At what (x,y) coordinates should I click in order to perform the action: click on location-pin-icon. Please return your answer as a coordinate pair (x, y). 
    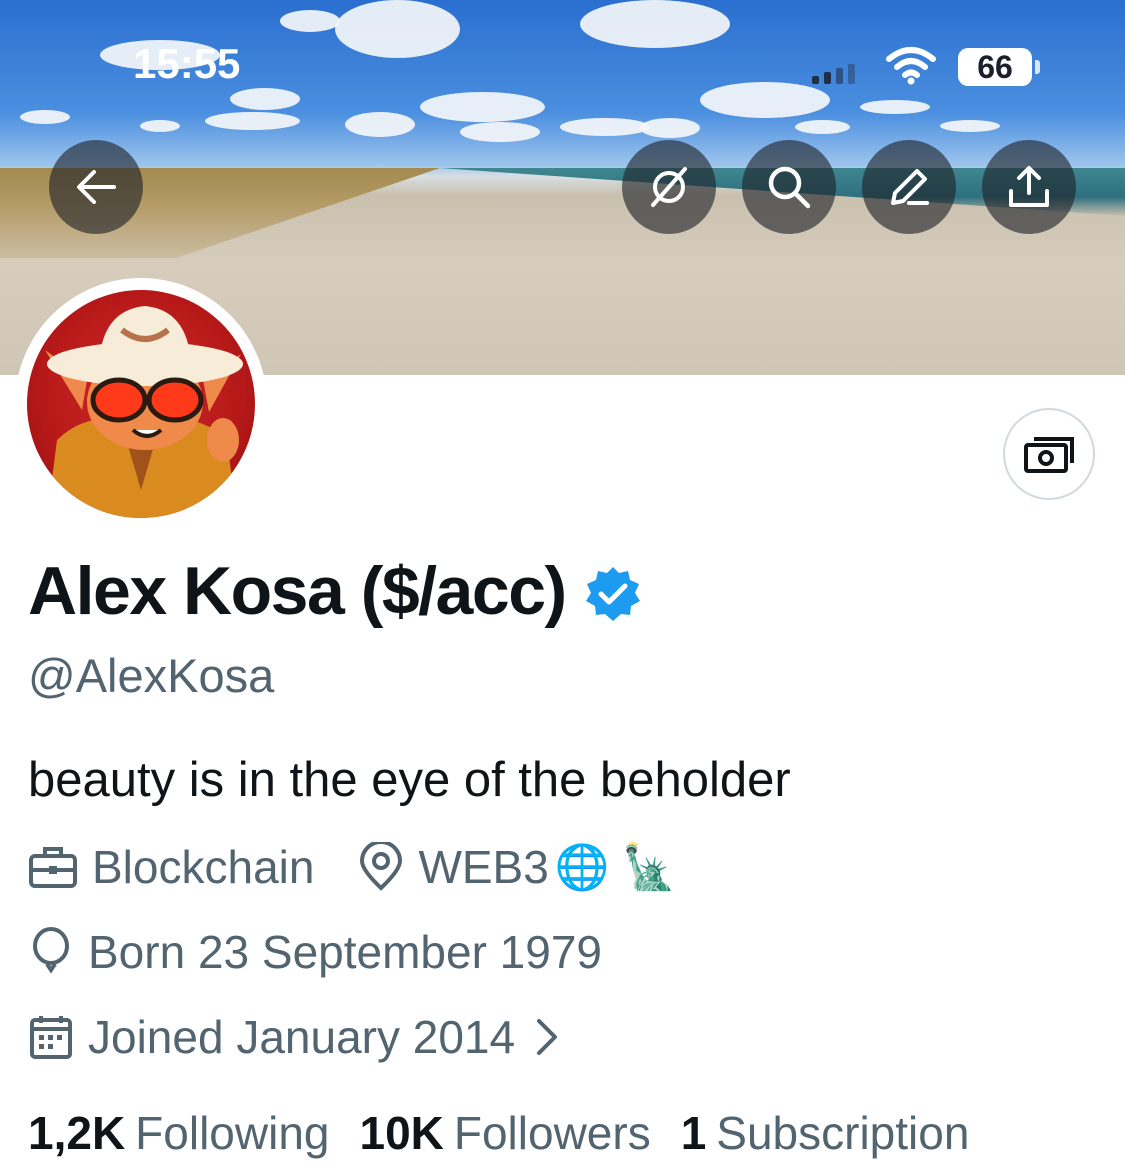
    Looking at the image, I should click on (381, 866).